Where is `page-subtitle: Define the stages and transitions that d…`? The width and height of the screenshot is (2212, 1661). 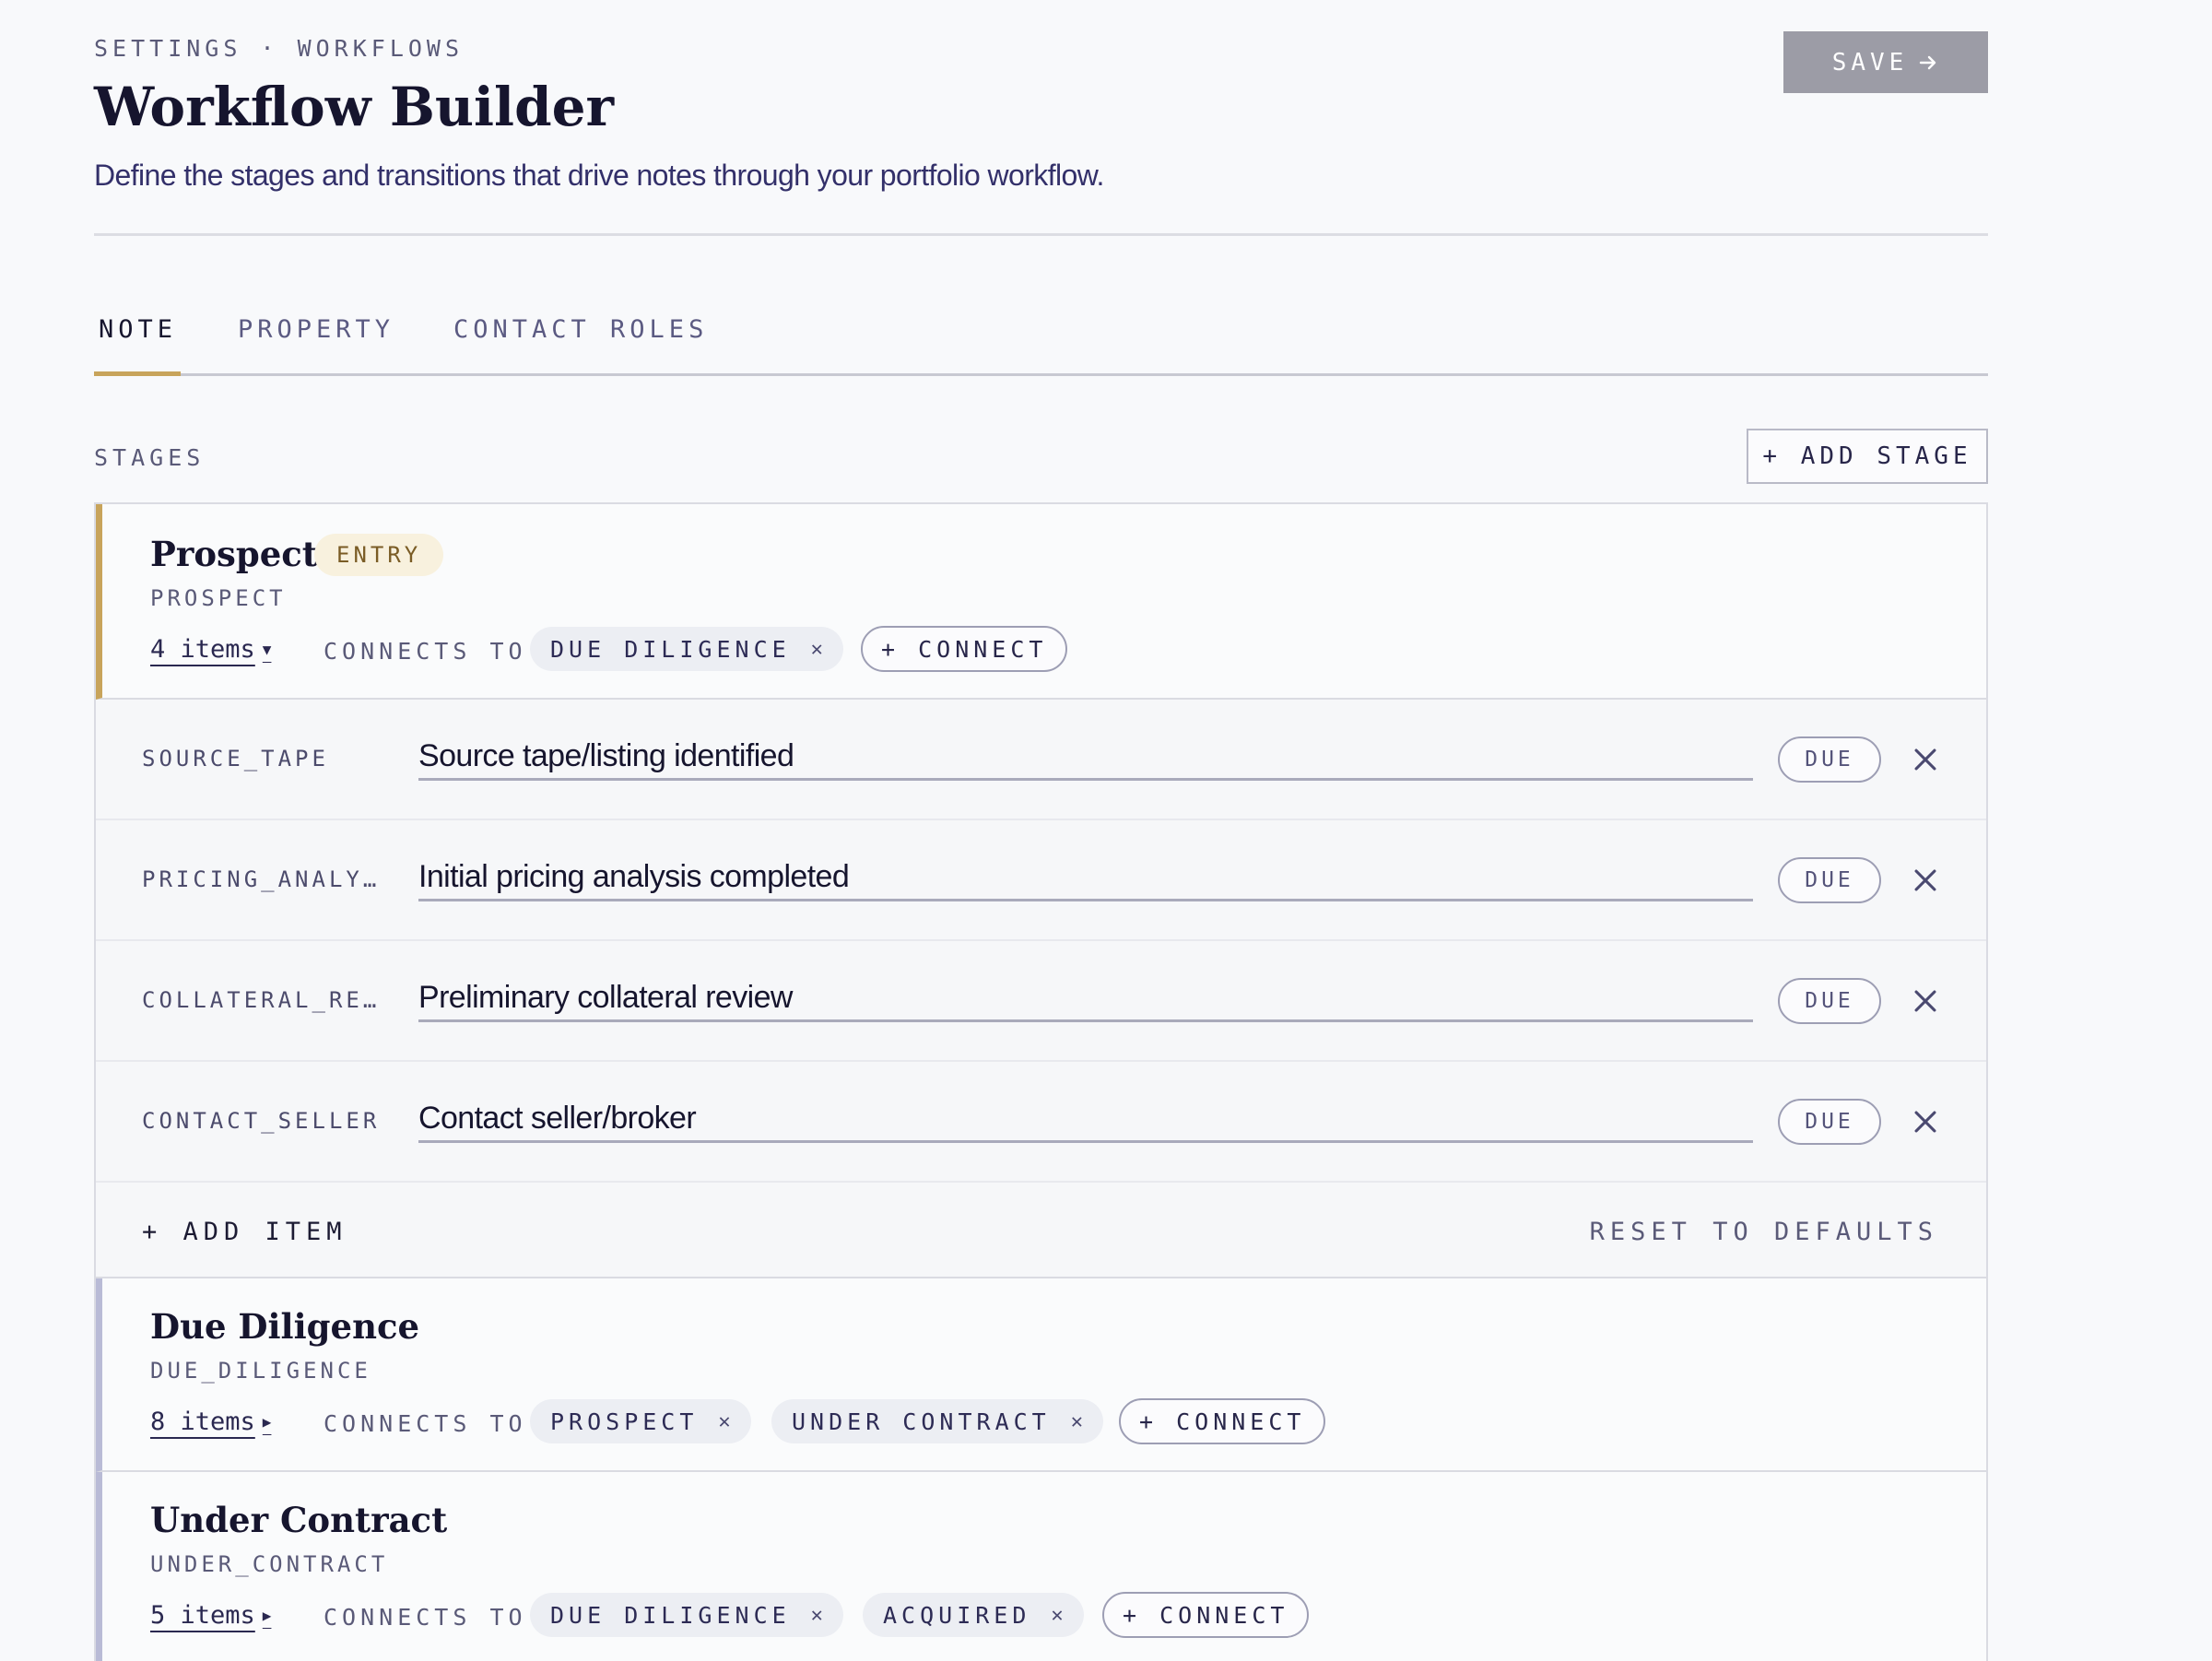
page-subtitle: Define the stages and transitions that d… is located at coordinates (599, 176).